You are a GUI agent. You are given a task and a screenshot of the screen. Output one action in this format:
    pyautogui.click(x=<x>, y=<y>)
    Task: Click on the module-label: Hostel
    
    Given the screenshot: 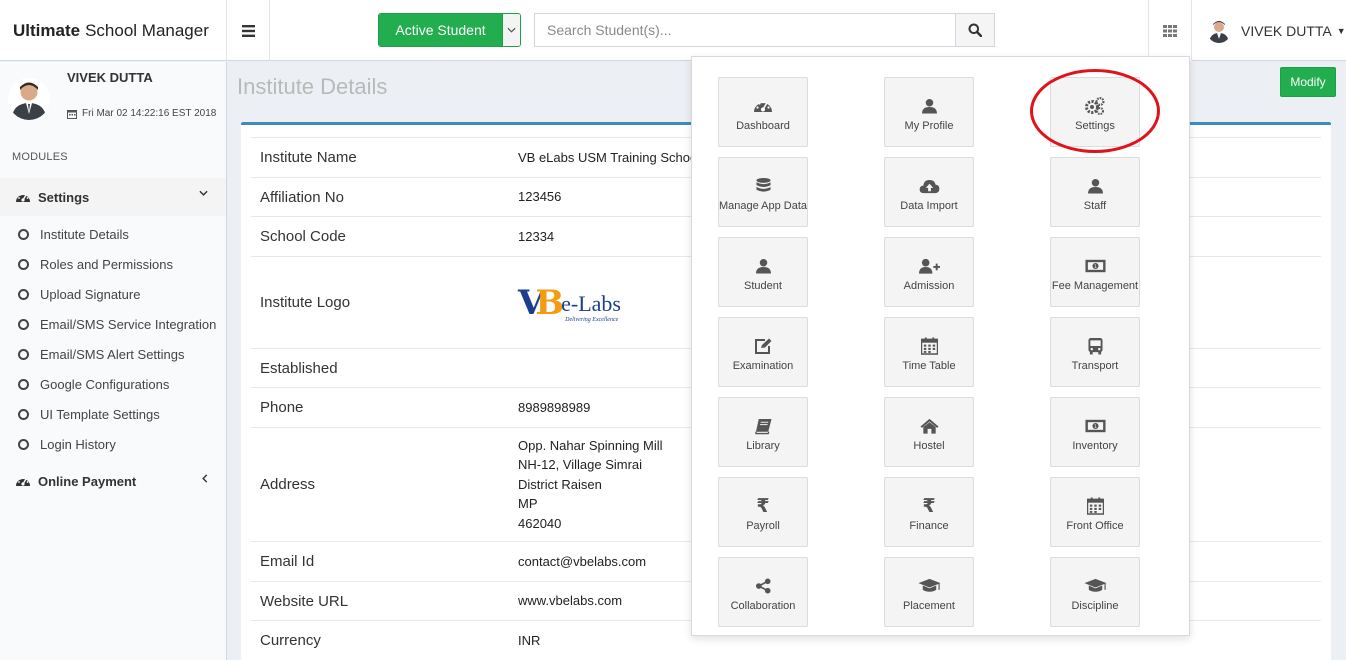 What is the action you would take?
    pyautogui.click(x=929, y=446)
    